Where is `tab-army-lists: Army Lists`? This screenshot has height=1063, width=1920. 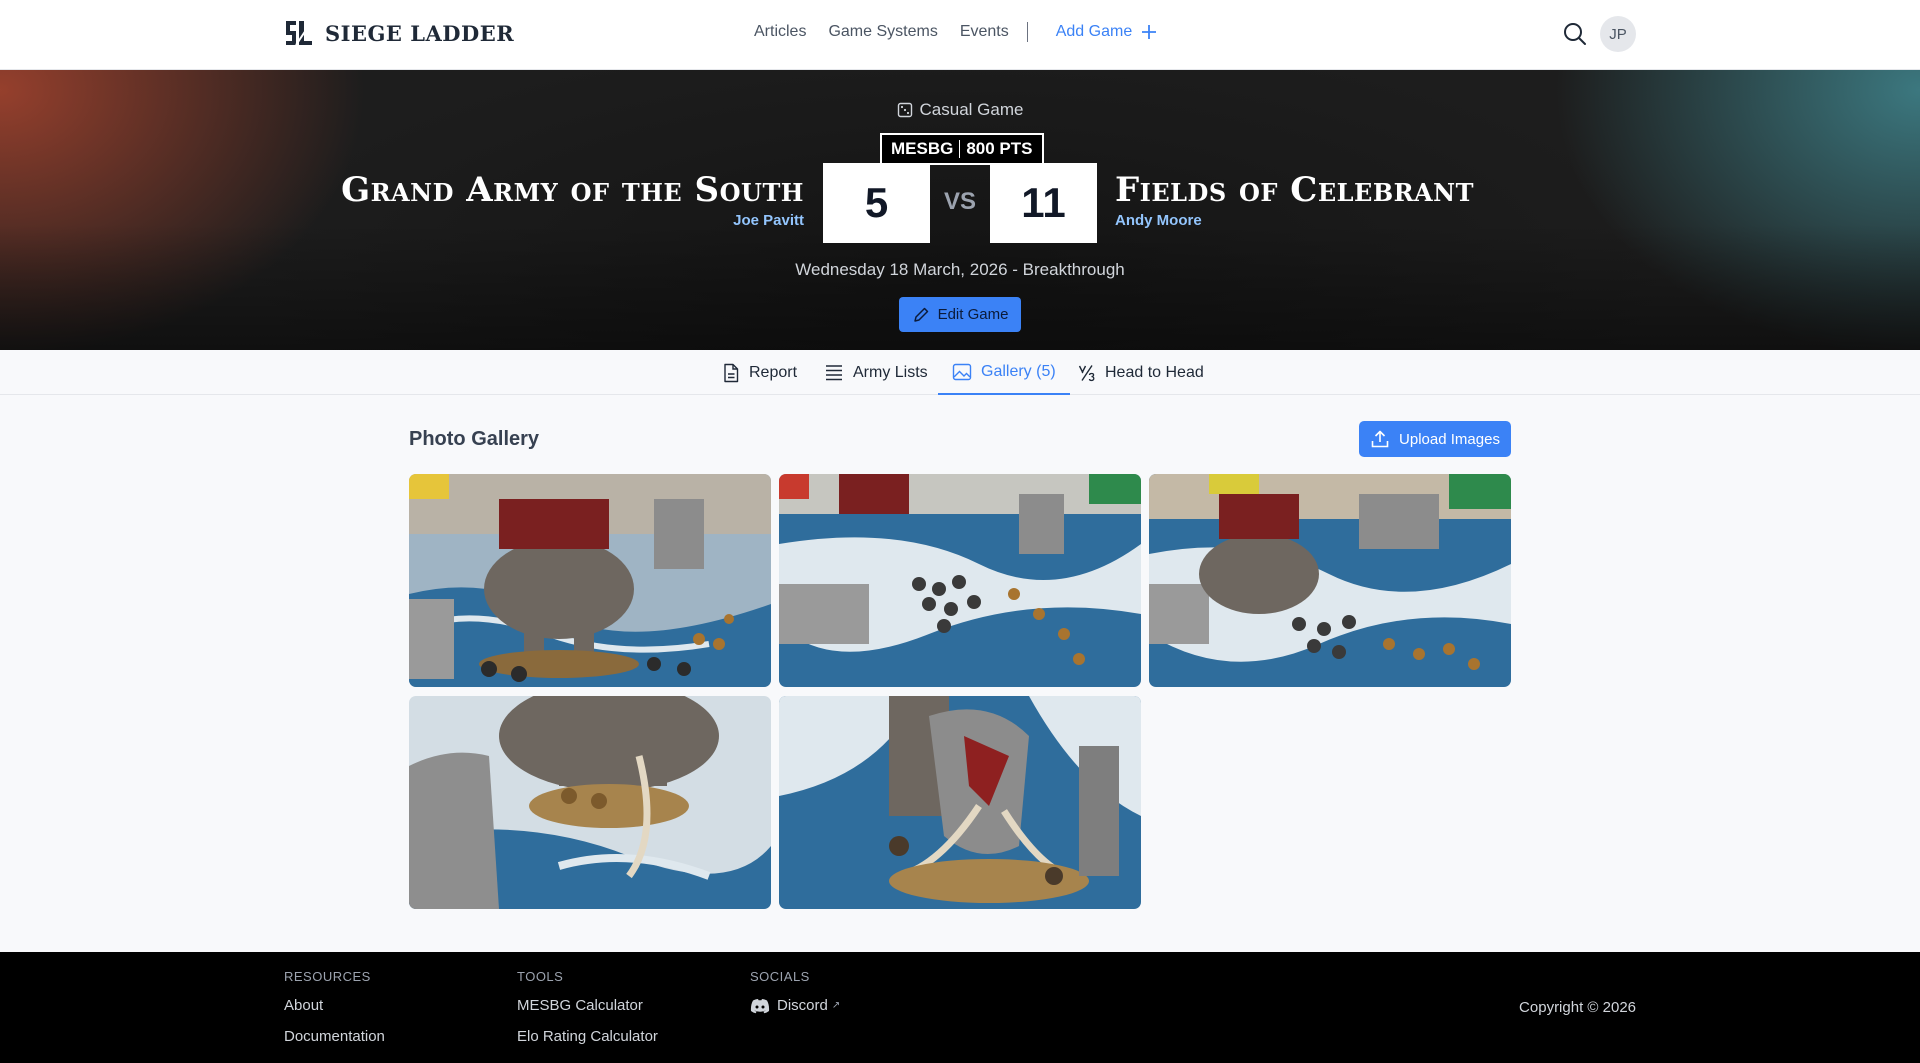 tab-army-lists: Army Lists is located at coordinates (876, 372).